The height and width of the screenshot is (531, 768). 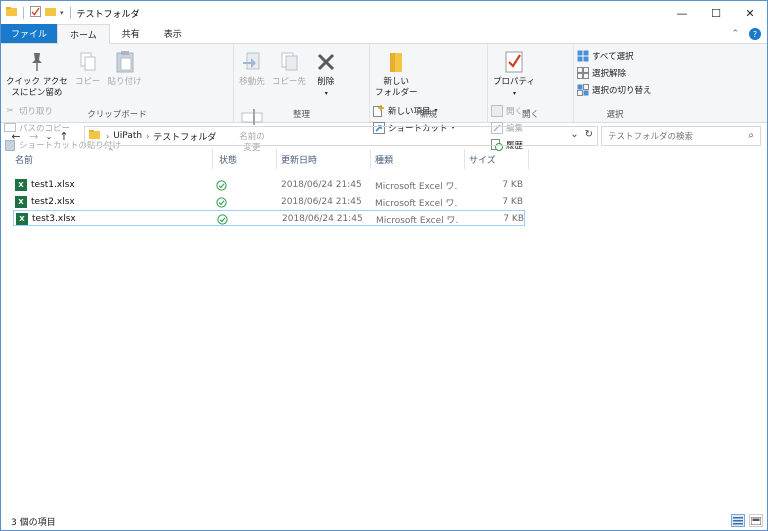 I want to click on move-to-button: 移動先, so click(x=252, y=68).